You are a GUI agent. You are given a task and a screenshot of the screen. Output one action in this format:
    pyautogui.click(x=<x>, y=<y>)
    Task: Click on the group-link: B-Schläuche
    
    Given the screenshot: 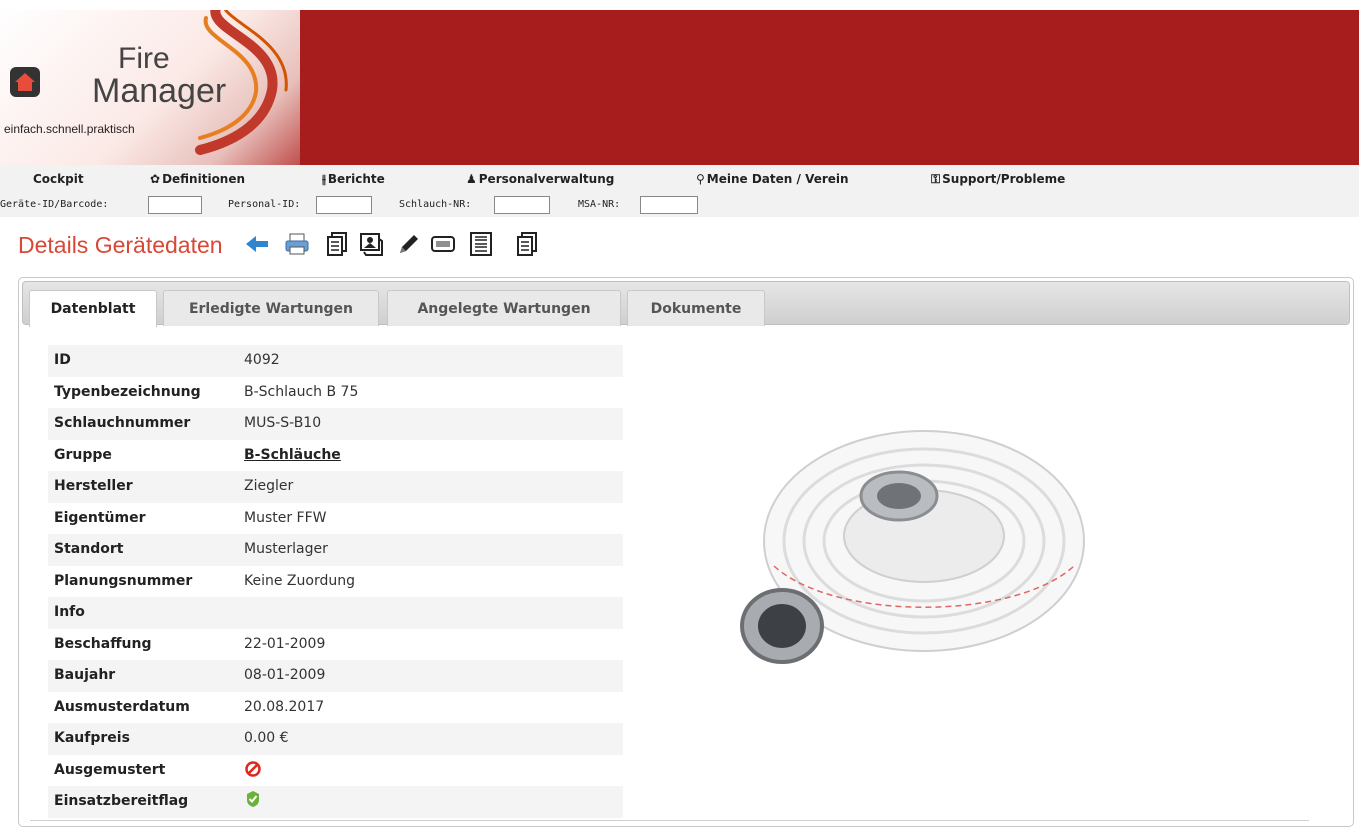 What is the action you would take?
    pyautogui.click(x=292, y=455)
    